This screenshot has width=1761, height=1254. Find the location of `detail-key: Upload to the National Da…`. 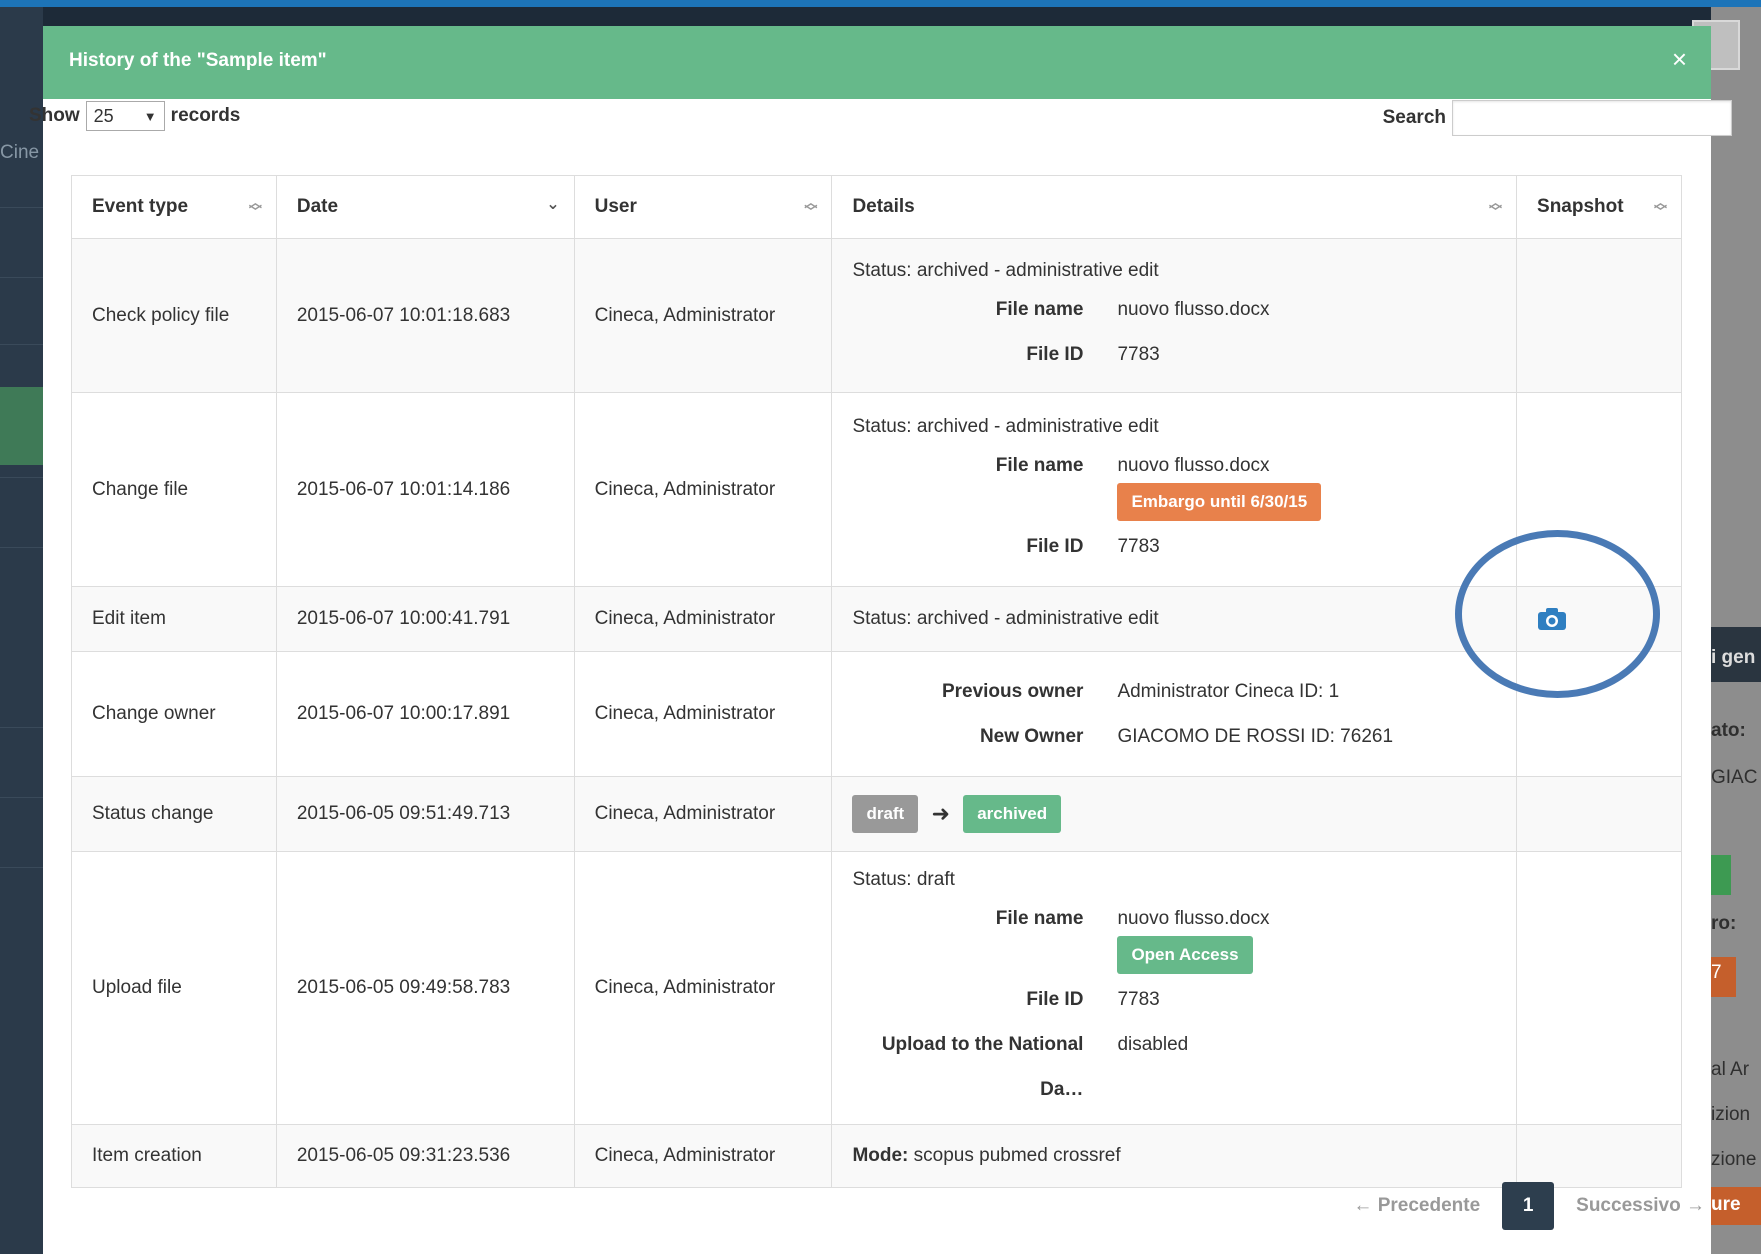

detail-key: Upload to the National Da… is located at coordinates (982, 1067).